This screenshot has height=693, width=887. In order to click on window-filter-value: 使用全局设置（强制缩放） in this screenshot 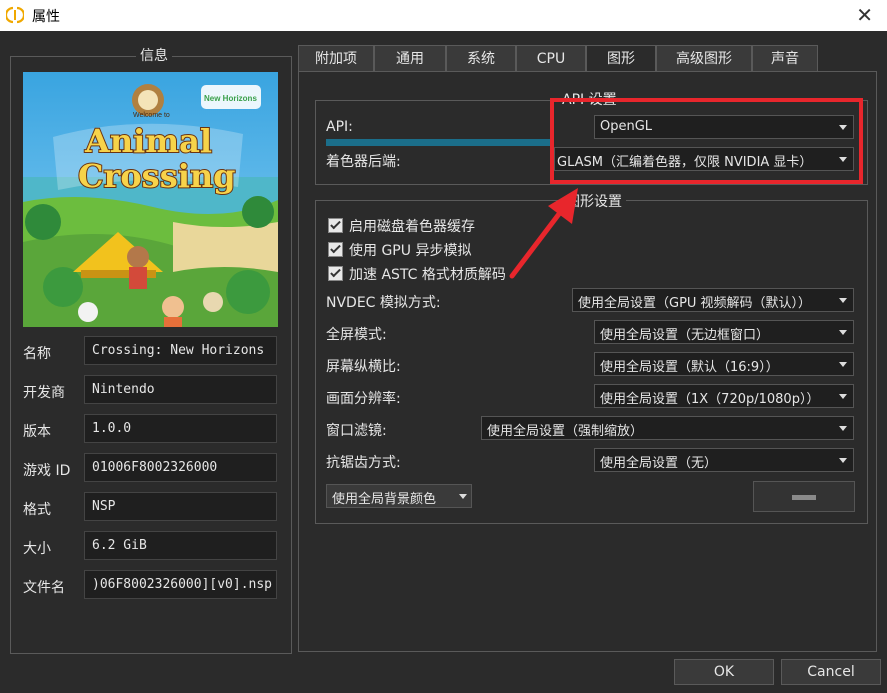, I will do `click(565, 431)`.